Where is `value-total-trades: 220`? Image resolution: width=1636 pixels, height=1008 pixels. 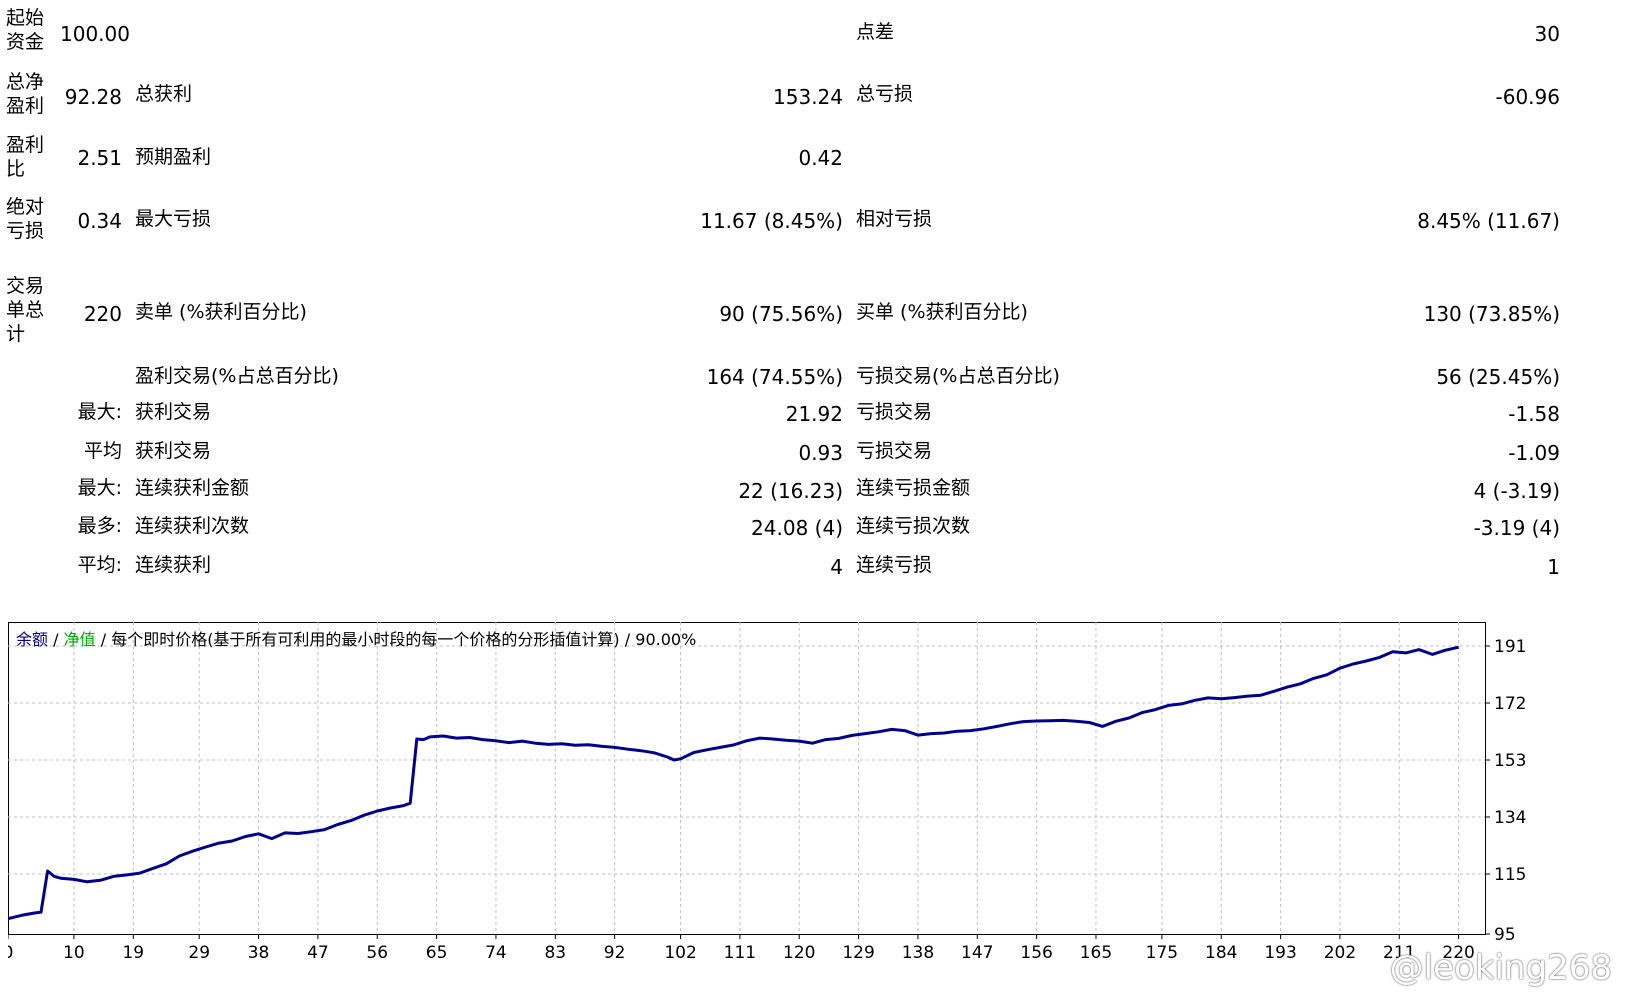 value-total-trades: 220 is located at coordinates (102, 314).